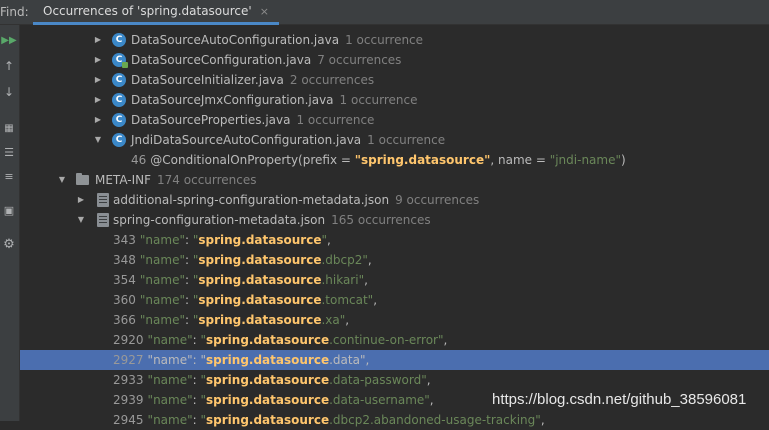  Describe the element at coordinates (330, 320) in the screenshot. I see `match-suffix: .xa` at that location.